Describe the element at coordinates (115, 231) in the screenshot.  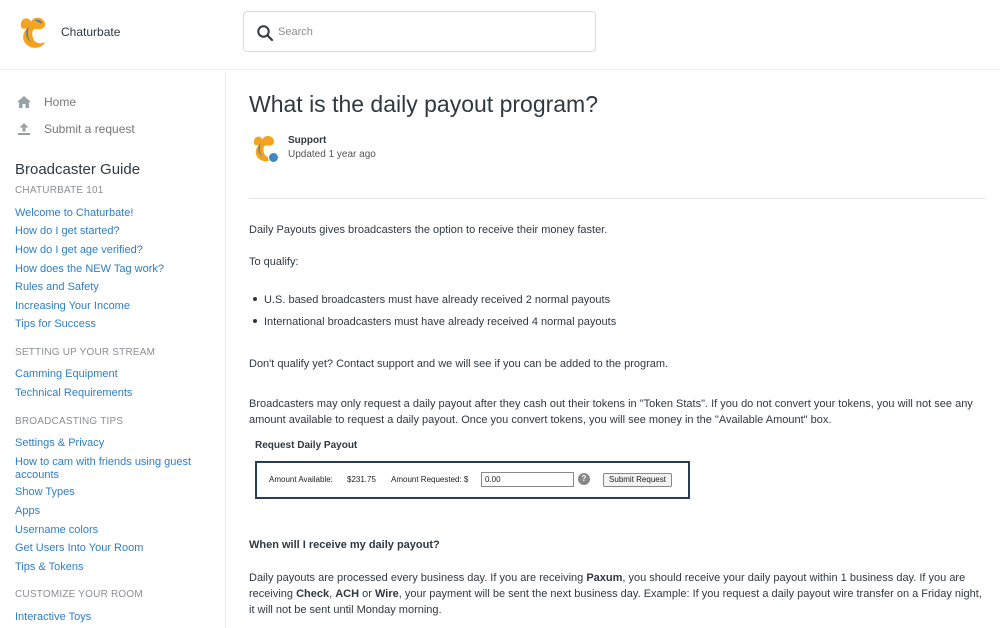
I see `sidebar-link: How do I get started?` at that location.